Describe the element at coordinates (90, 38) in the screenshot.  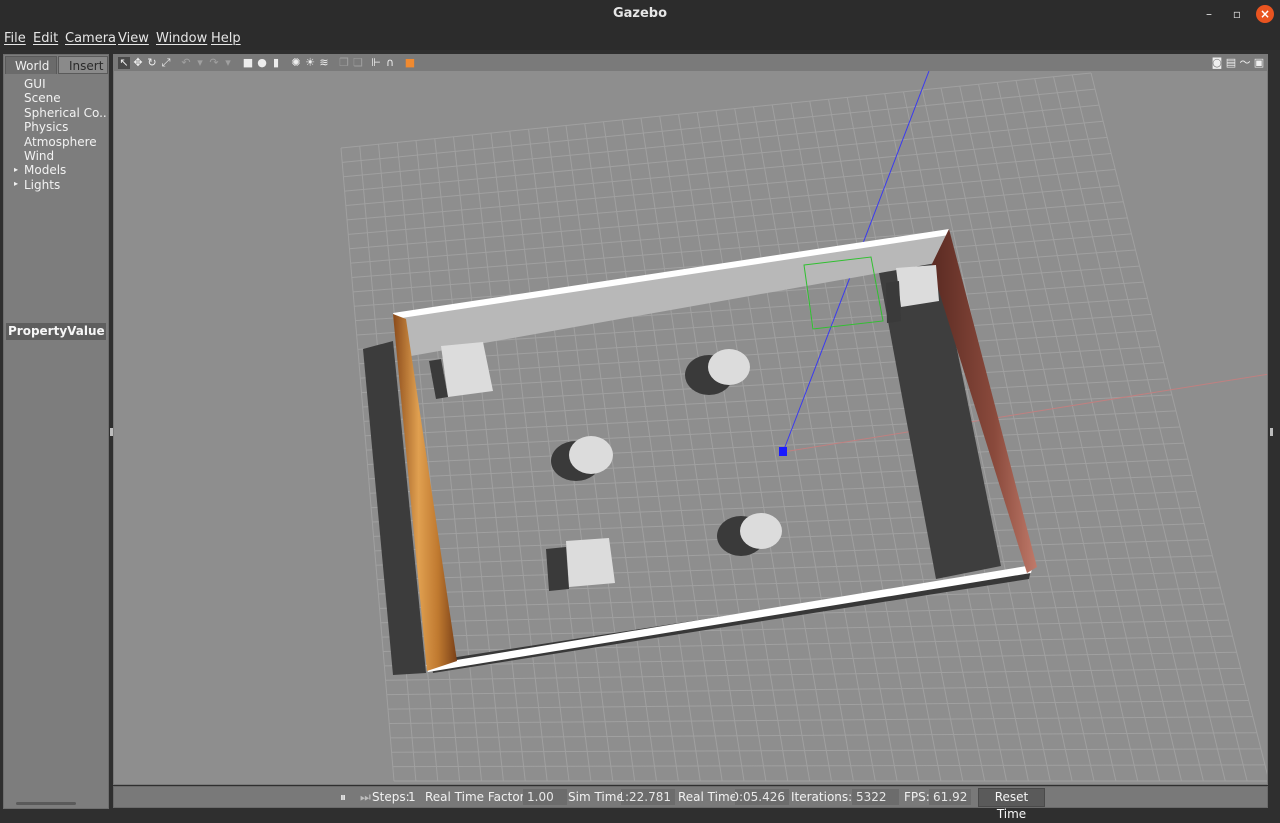
I see `menu-camera: Camera` at that location.